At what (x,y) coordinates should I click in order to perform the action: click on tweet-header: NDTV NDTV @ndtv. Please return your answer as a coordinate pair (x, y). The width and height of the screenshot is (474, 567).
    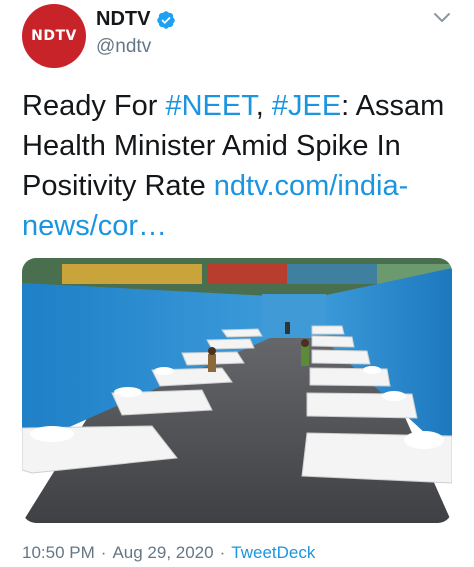
    Looking at the image, I should click on (237, 40).